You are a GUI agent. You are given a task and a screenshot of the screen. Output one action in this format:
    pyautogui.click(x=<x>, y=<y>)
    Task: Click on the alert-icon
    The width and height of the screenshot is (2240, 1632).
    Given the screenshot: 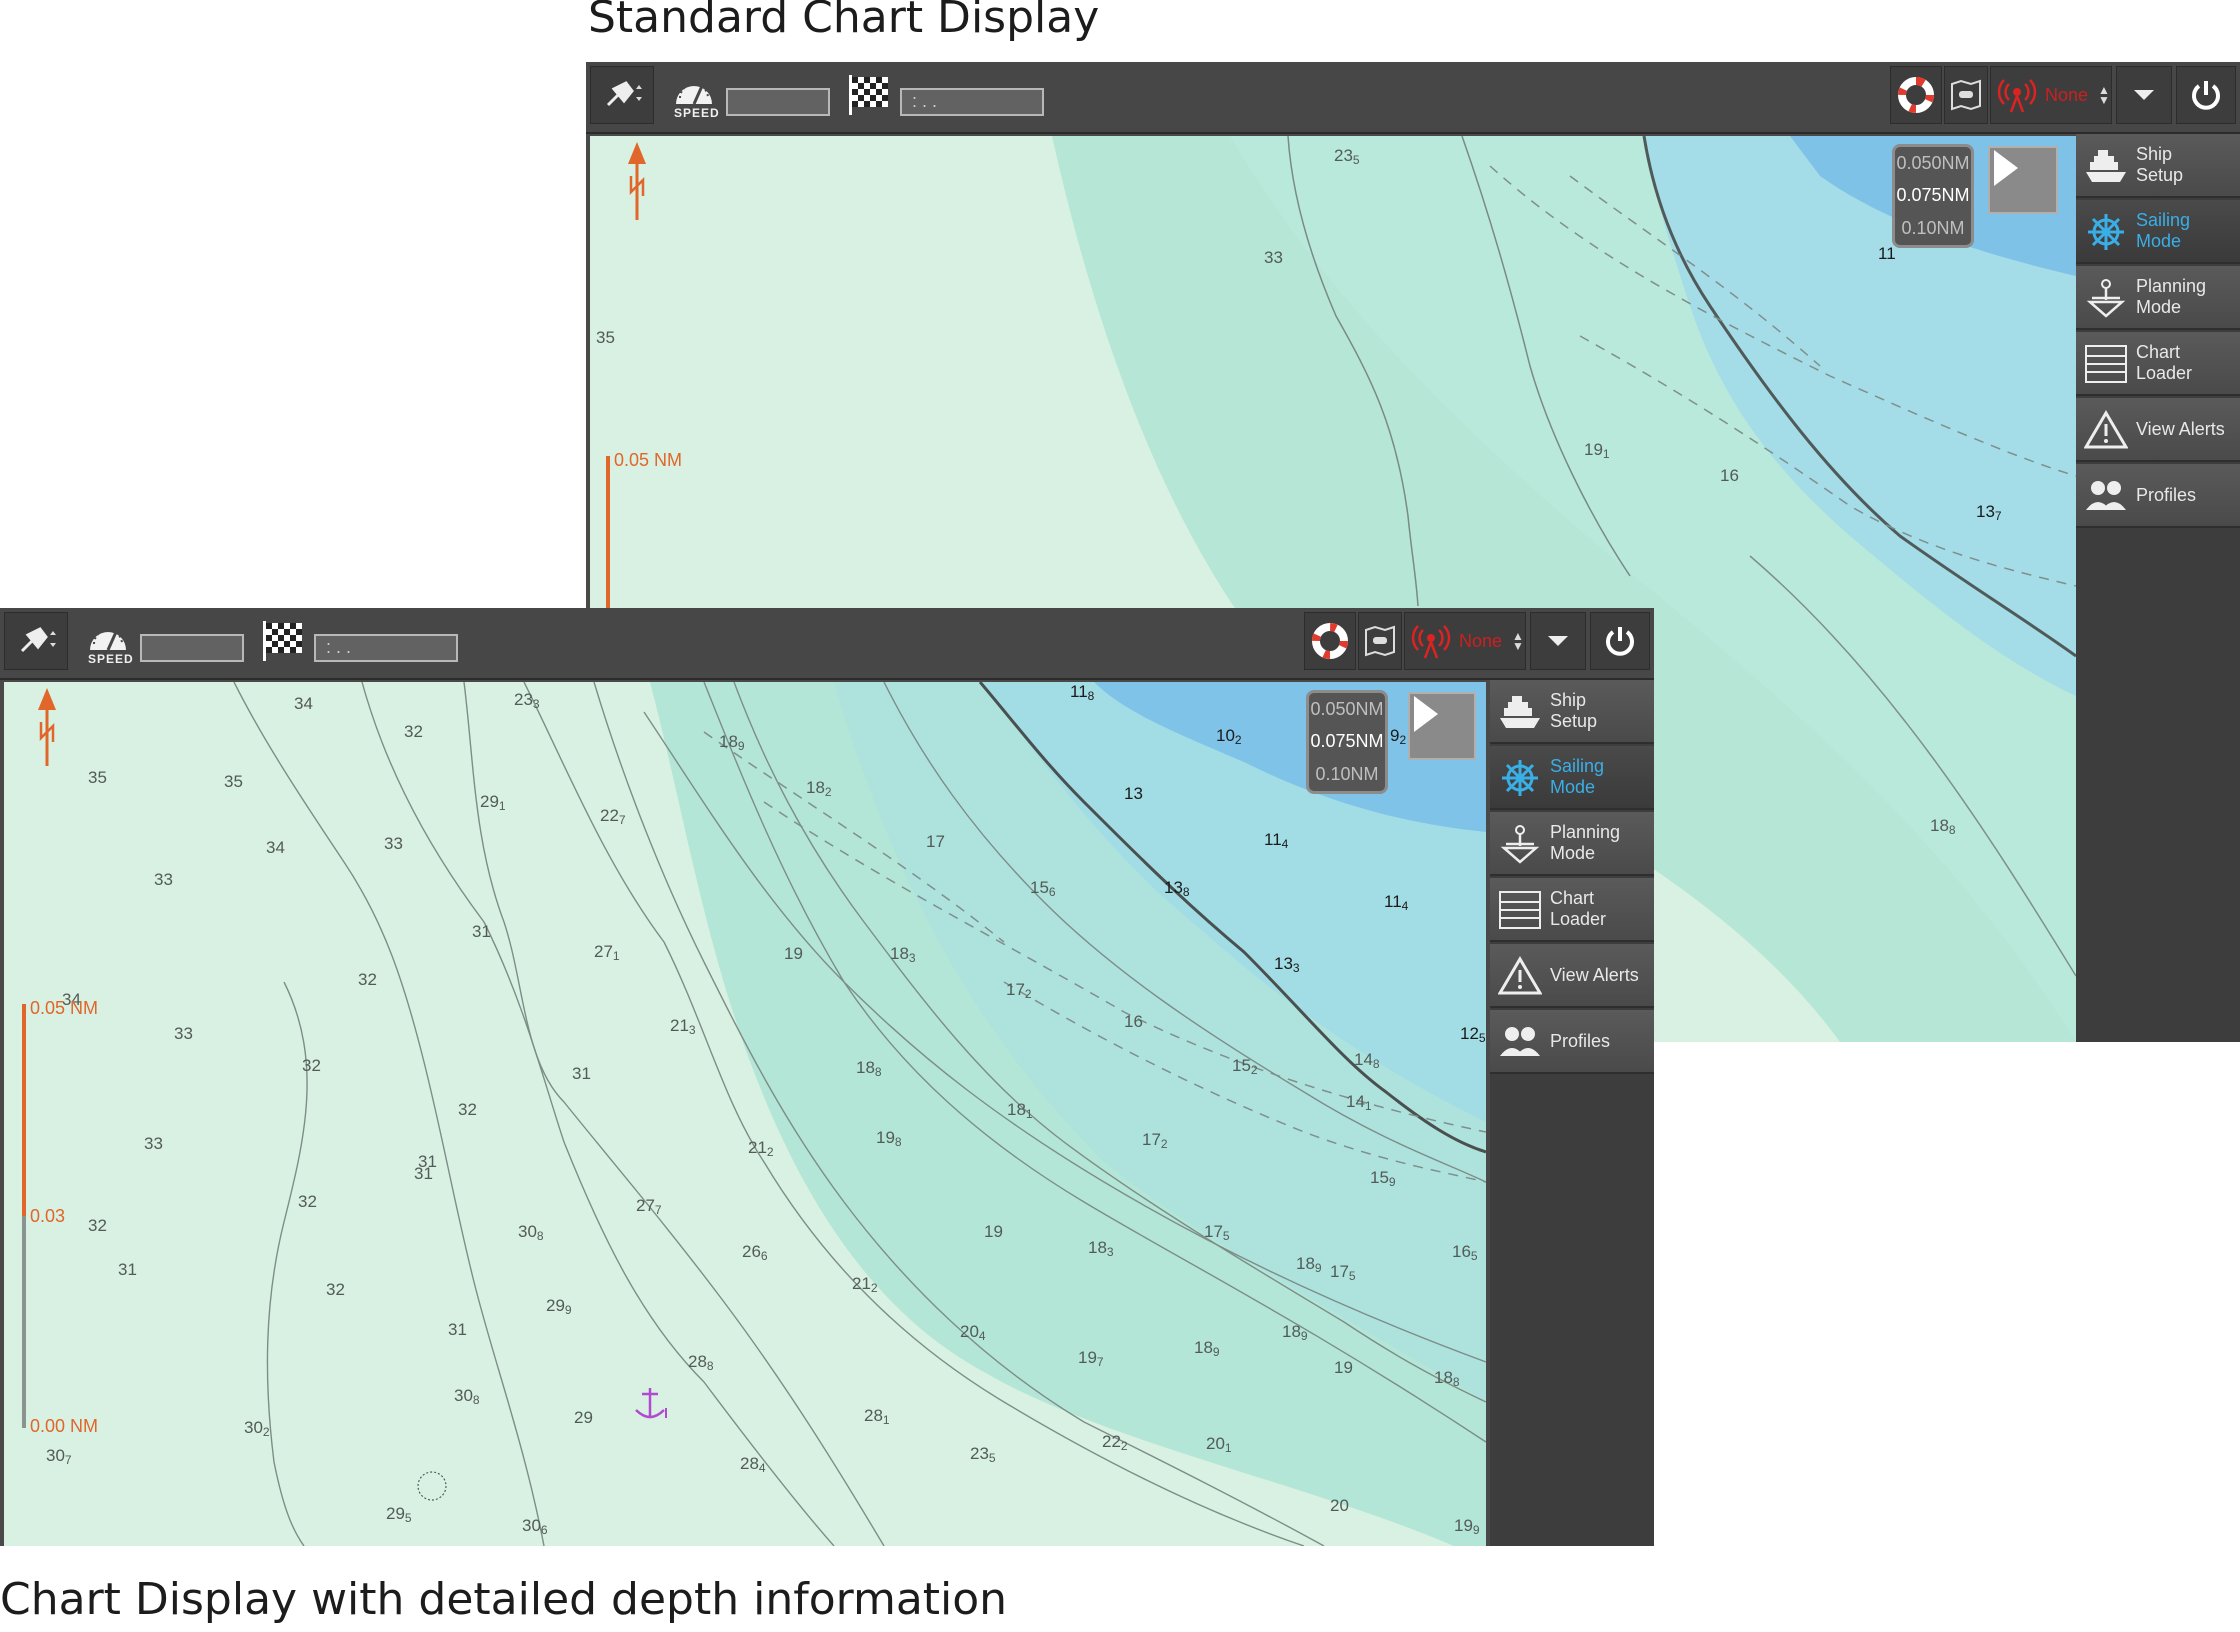 What is the action you would take?
    pyautogui.click(x=2106, y=429)
    